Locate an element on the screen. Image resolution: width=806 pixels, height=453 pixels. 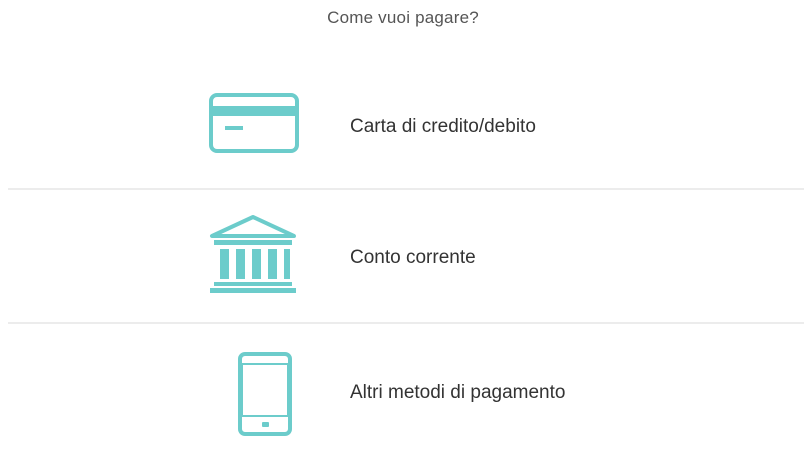
smartphone-icon is located at coordinates (254, 396).